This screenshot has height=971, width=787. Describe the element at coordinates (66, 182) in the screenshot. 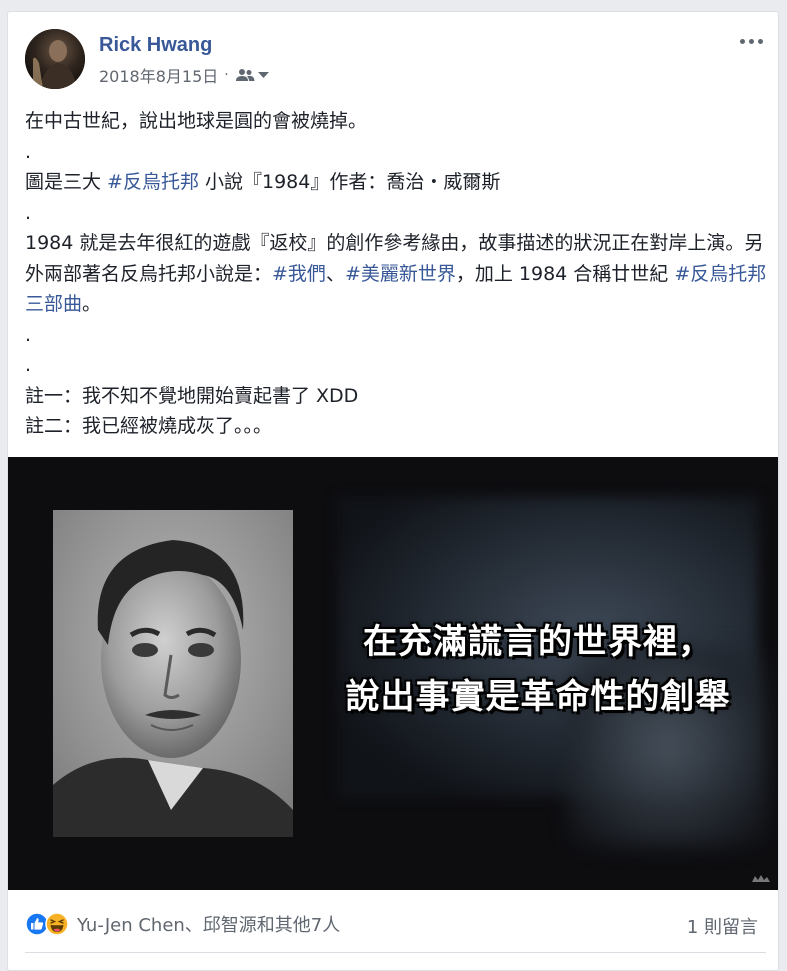

I see `post-text-segment: 圖是三大` at that location.